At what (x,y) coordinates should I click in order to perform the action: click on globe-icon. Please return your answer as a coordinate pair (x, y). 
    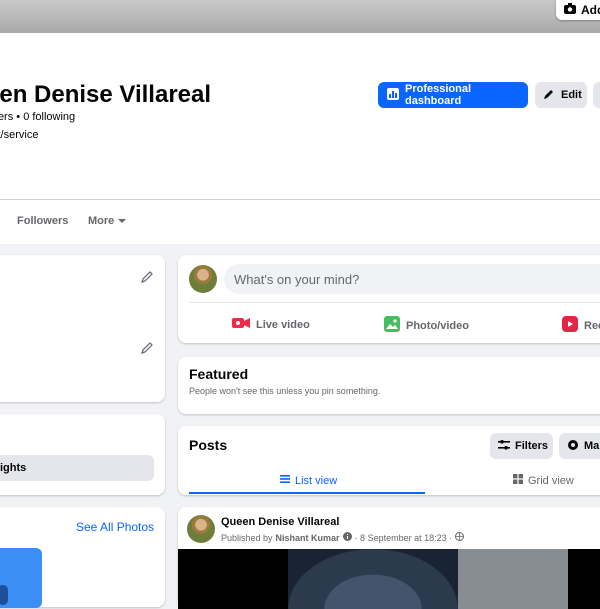
    Looking at the image, I should click on (460, 537).